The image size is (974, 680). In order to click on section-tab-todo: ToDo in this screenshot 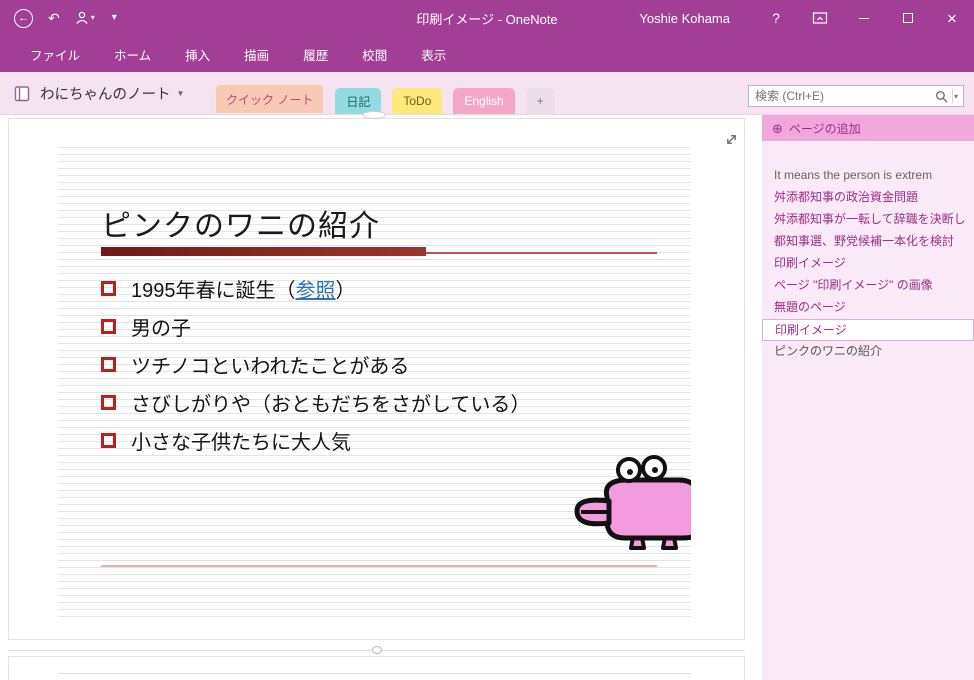, I will do `click(417, 101)`.